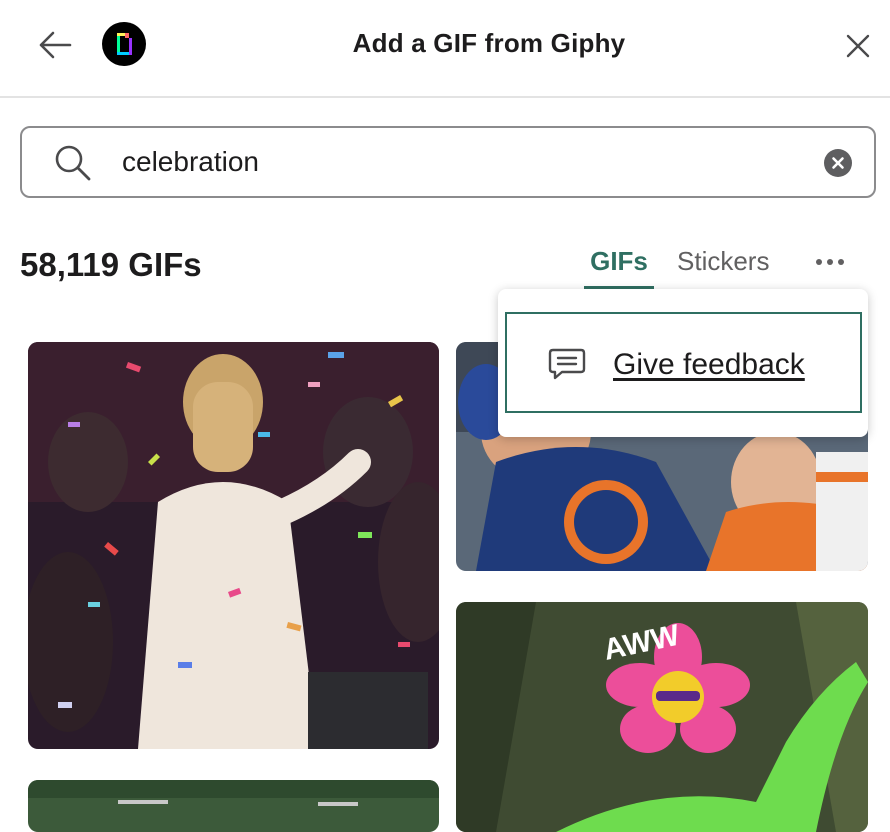  I want to click on clear-icon, so click(838, 163).